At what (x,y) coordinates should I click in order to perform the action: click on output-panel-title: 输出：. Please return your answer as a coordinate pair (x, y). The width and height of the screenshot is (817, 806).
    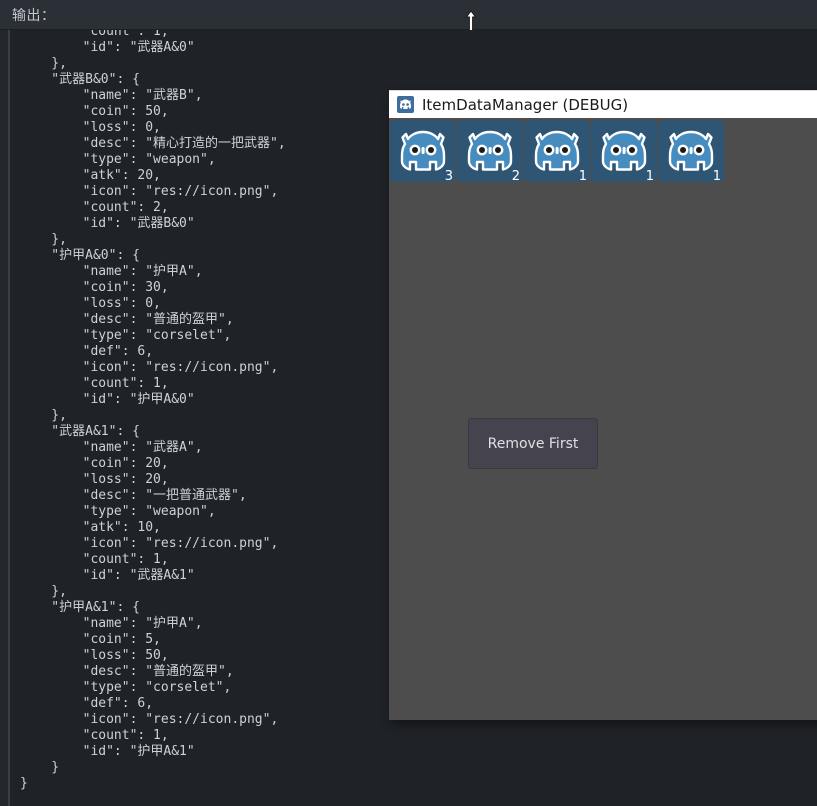
    Looking at the image, I should click on (34, 16).